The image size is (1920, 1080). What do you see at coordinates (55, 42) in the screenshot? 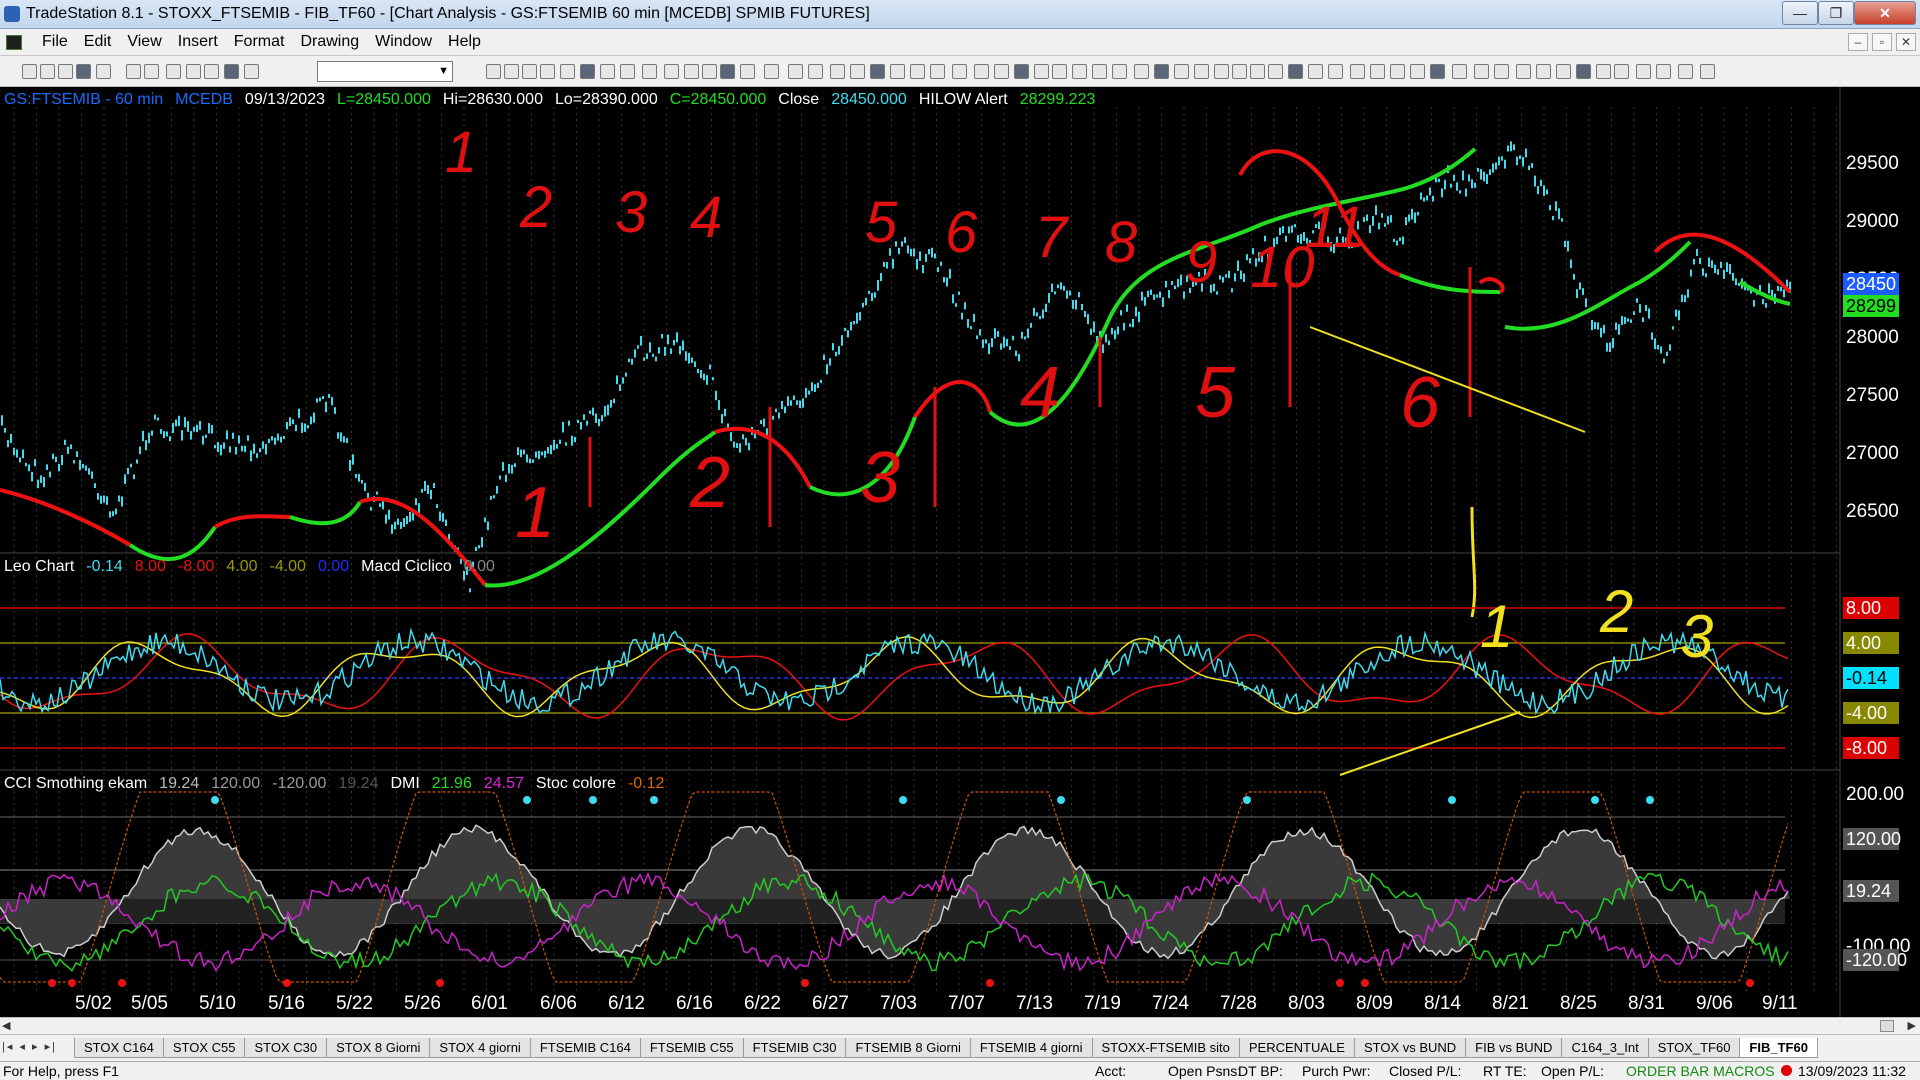
I see `menu-file: File` at bounding box center [55, 42].